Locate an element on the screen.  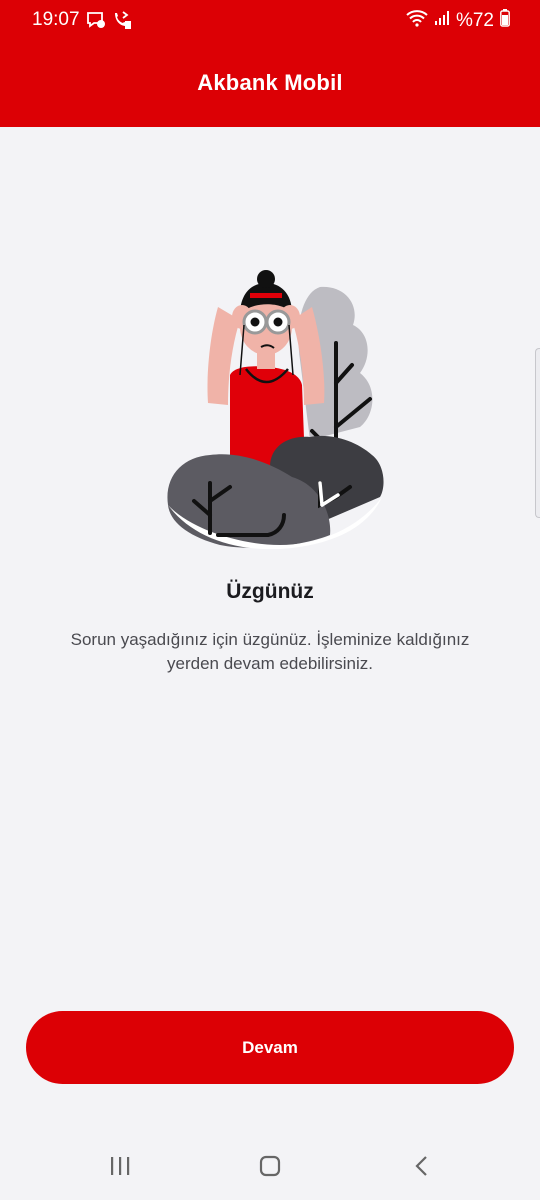
call-forward-icon is located at coordinates (122, 22).